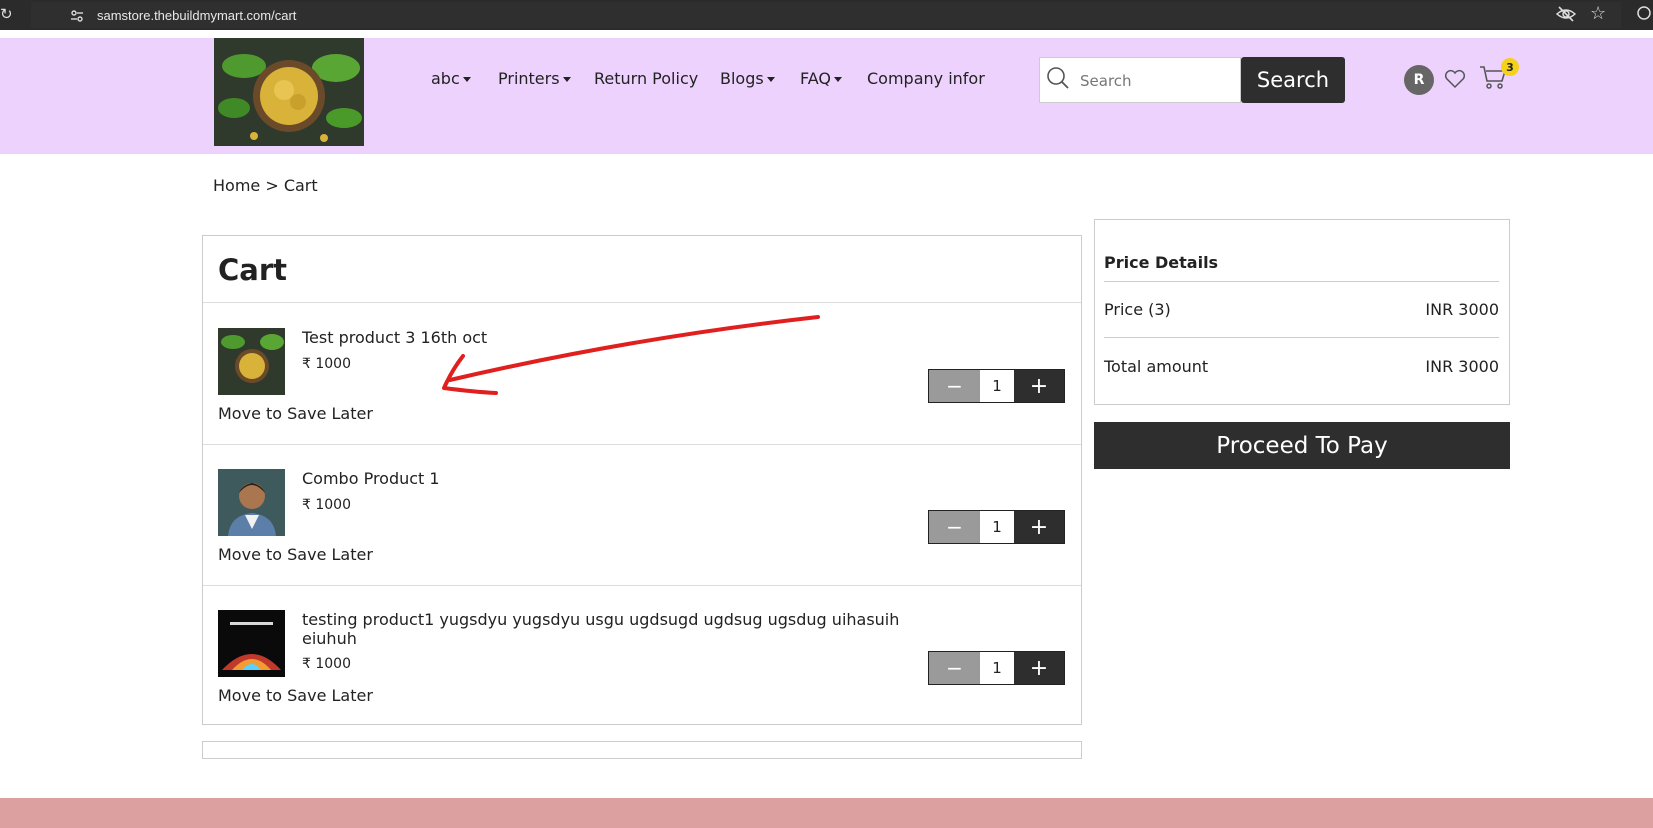 This screenshot has width=1653, height=828. I want to click on total-label: Total amount, so click(1156, 366).